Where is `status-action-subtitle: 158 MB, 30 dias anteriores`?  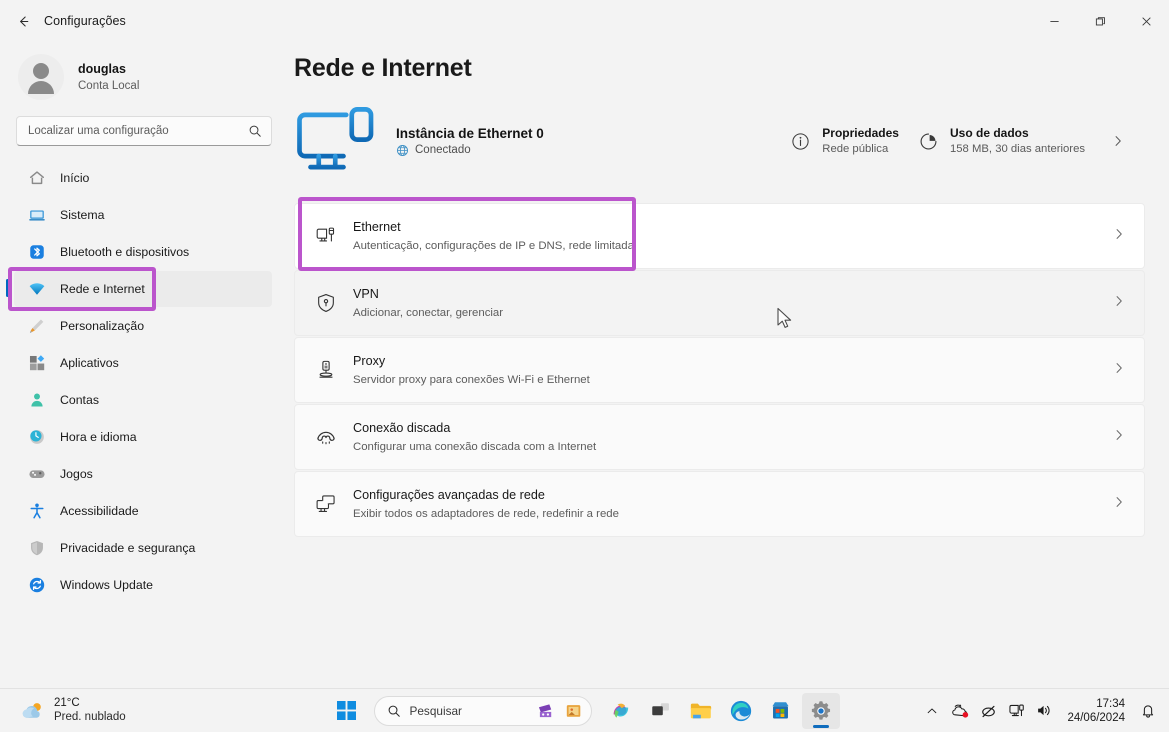
status-action-subtitle: 158 MB, 30 dias anteriores is located at coordinates (1017, 149).